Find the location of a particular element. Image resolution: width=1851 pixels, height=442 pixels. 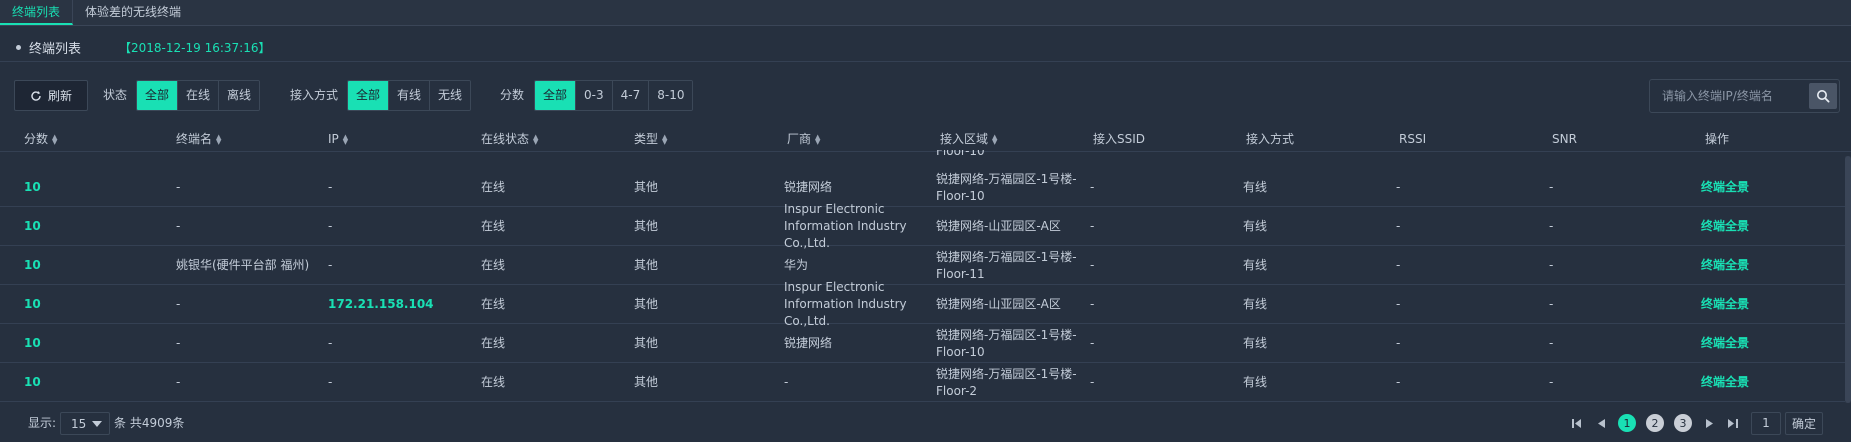

refresh-button: 刷新 is located at coordinates (51, 95).